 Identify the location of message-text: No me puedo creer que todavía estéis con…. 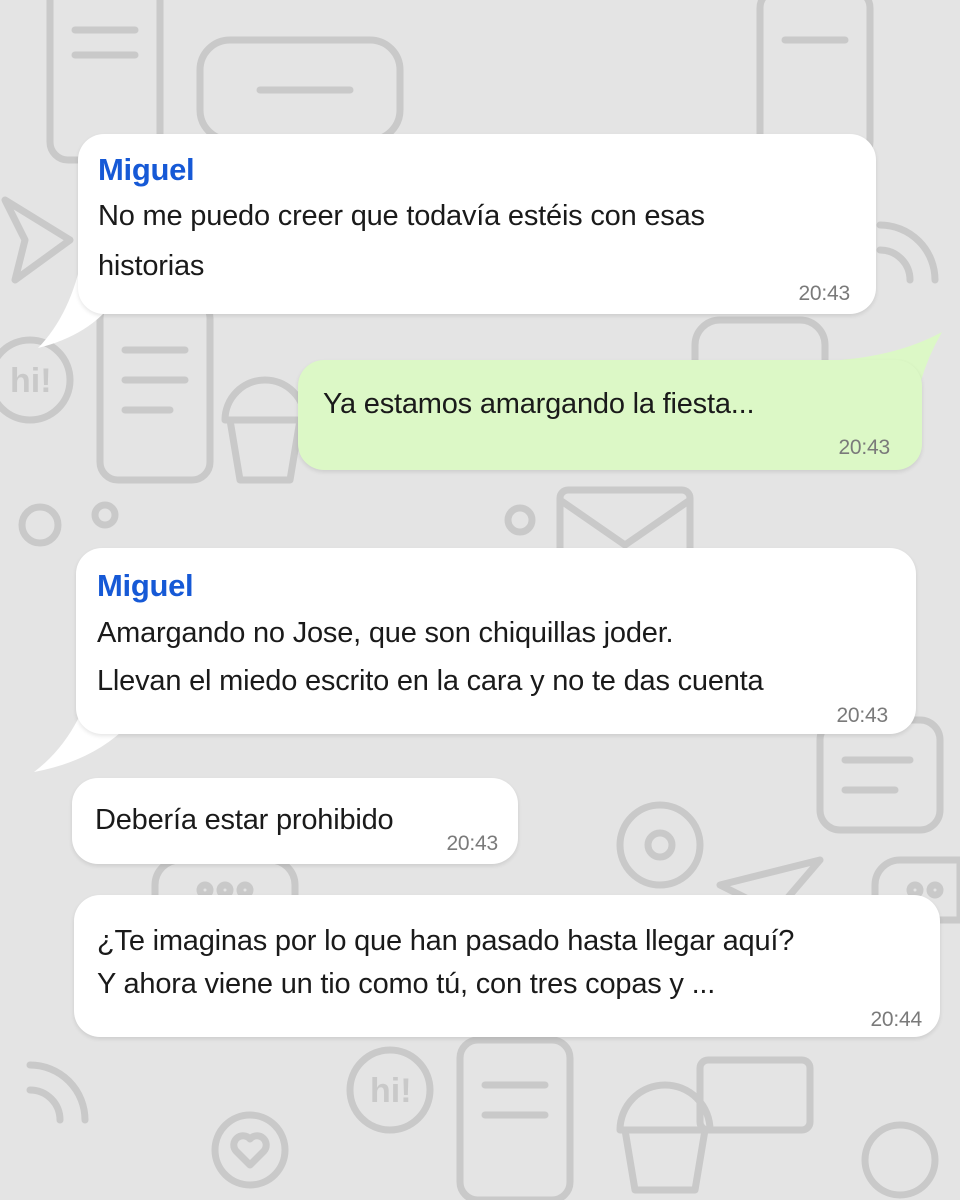
(401, 216).